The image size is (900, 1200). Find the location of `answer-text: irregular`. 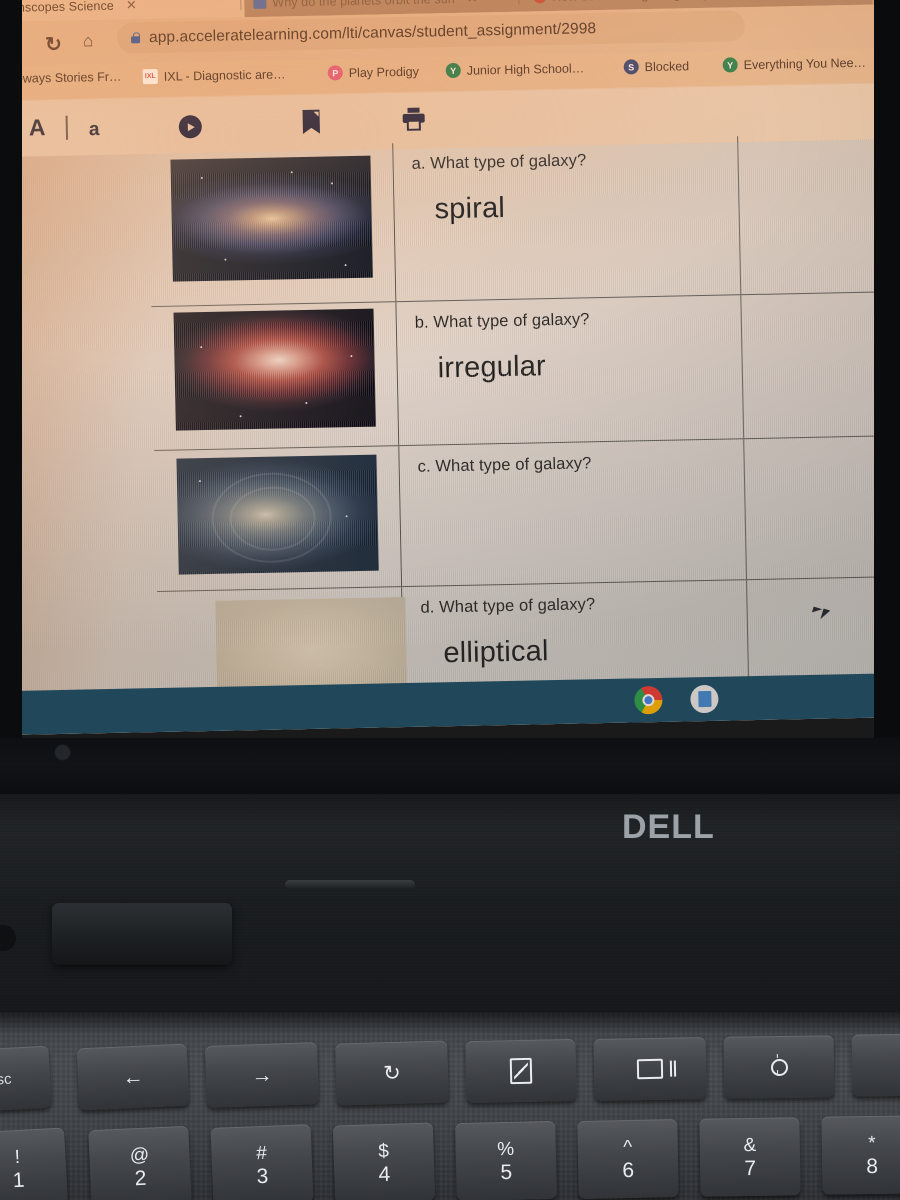

answer-text: irregular is located at coordinates (589, 365).